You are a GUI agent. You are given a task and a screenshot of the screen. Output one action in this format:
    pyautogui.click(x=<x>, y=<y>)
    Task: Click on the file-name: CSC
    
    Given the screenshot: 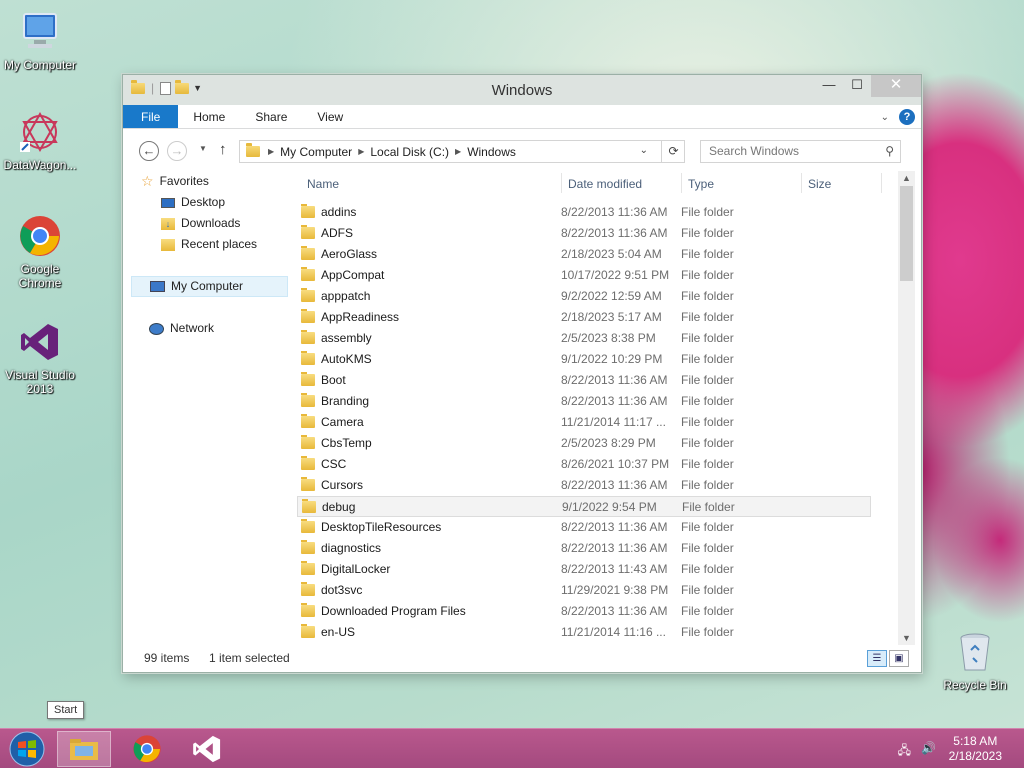 What is the action you would take?
    pyautogui.click(x=334, y=464)
    